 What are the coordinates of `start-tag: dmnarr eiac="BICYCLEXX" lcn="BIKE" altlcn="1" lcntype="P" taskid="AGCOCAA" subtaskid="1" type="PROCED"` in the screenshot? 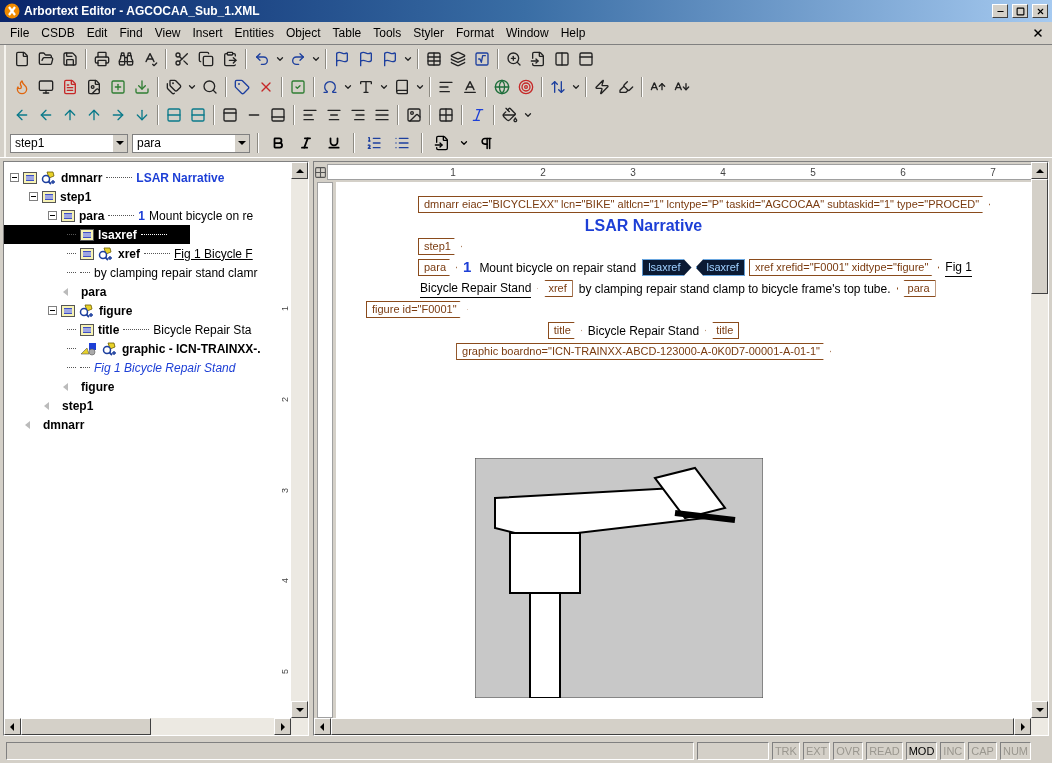 It's located at (704, 204).